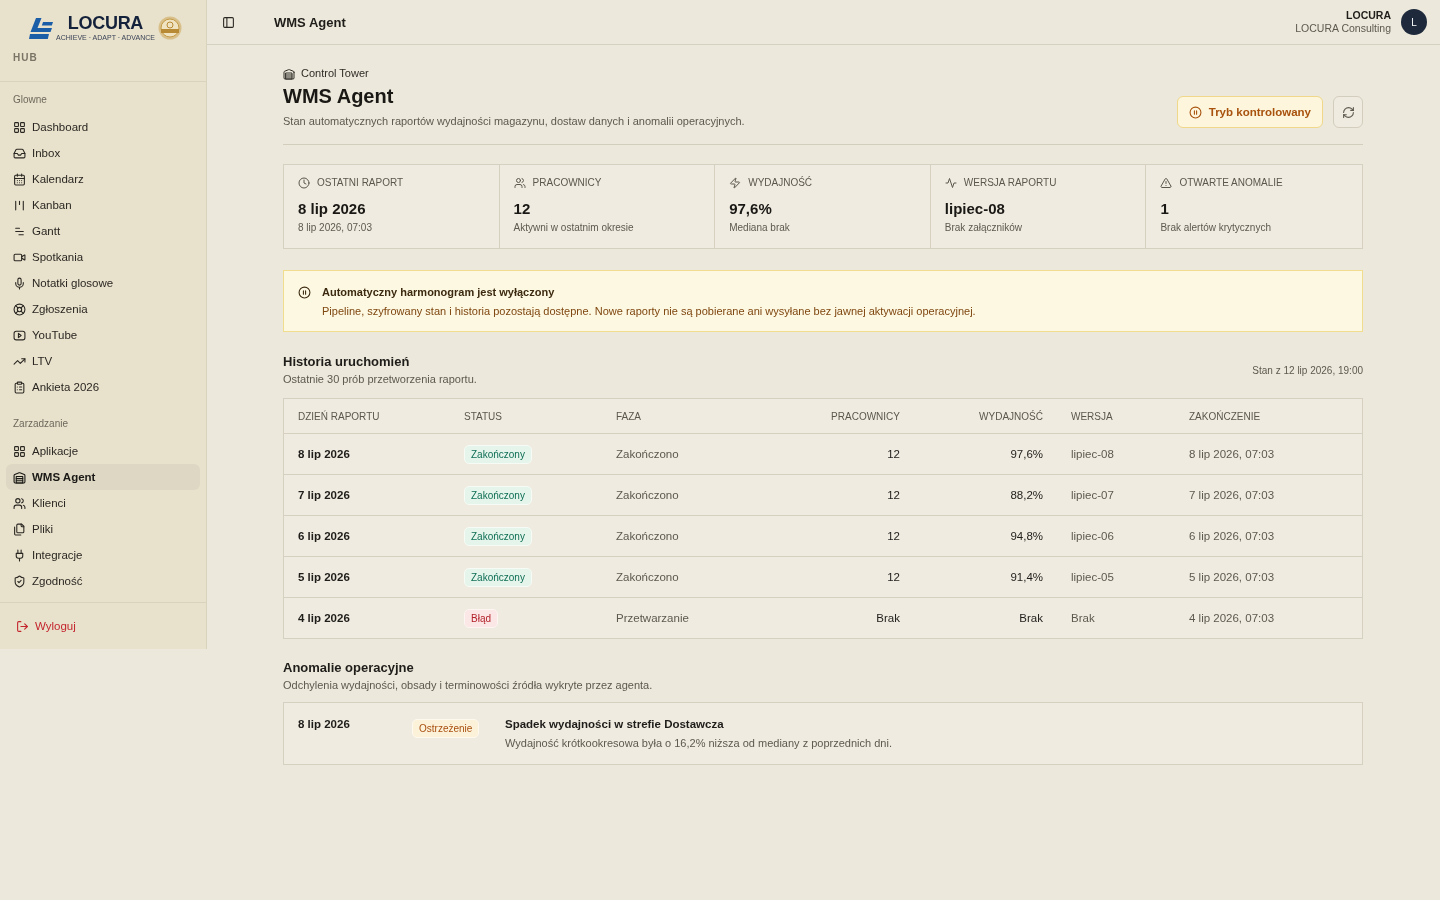 The width and height of the screenshot is (1440, 900). What do you see at coordinates (103, 387) in the screenshot?
I see `nav-item: Ankieta 2026` at bounding box center [103, 387].